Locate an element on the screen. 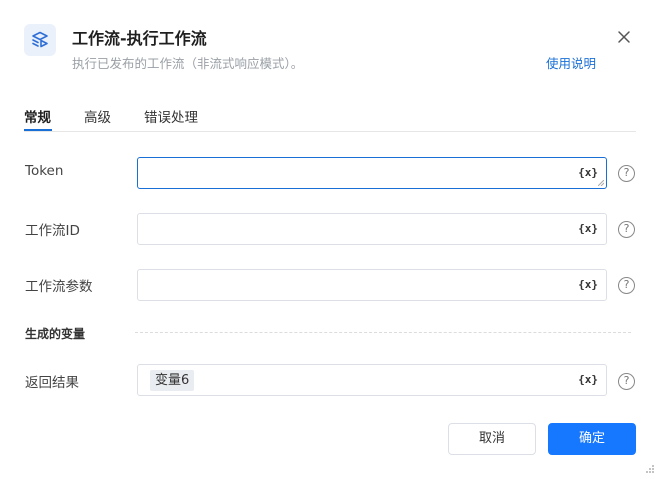 This screenshot has height=479, width=660. cancel-button: 取消 is located at coordinates (492, 439).